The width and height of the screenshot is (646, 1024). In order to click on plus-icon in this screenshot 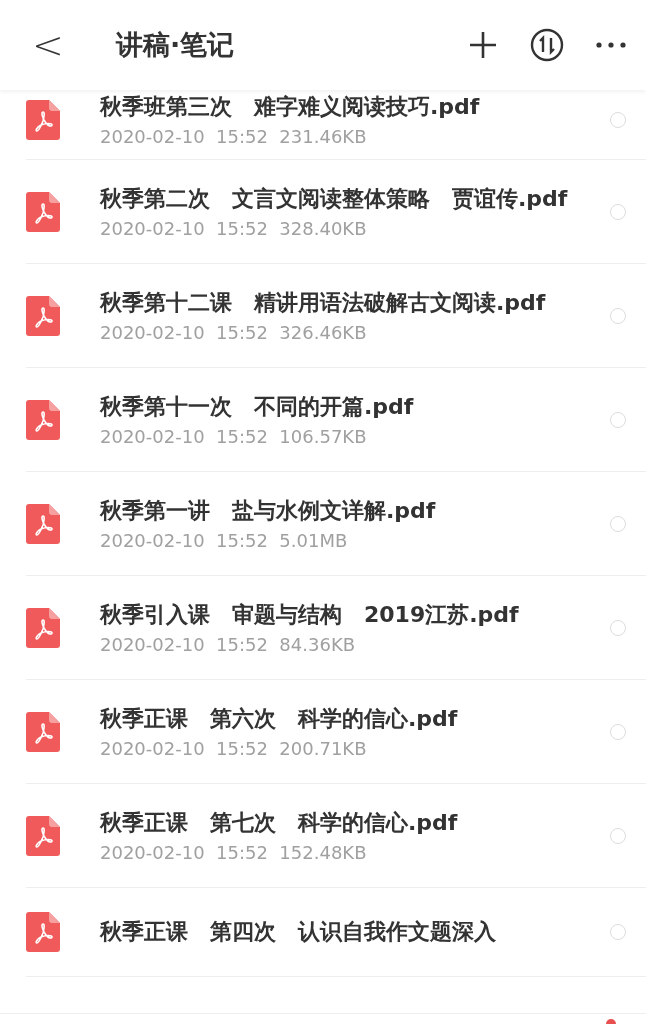, I will do `click(483, 45)`.